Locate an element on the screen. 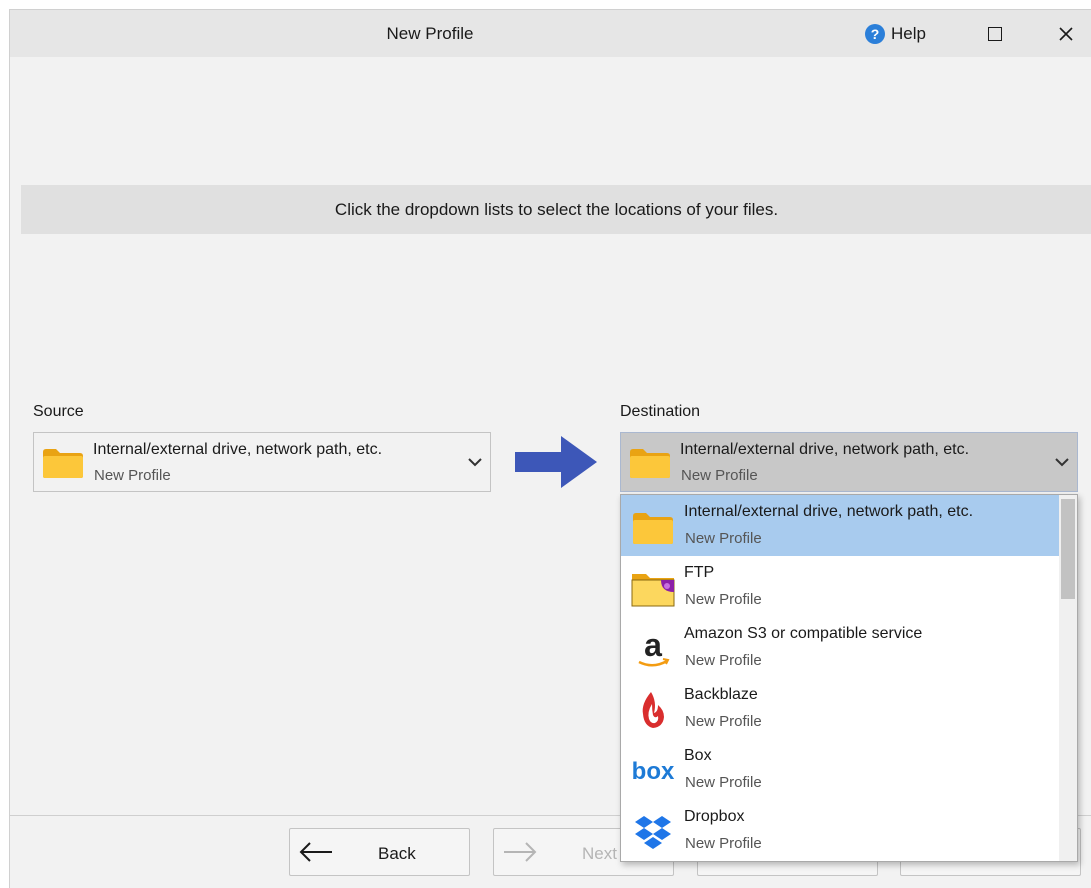 The image size is (1091, 888). dropdown-item-title: Backblaze is located at coordinates (721, 694).